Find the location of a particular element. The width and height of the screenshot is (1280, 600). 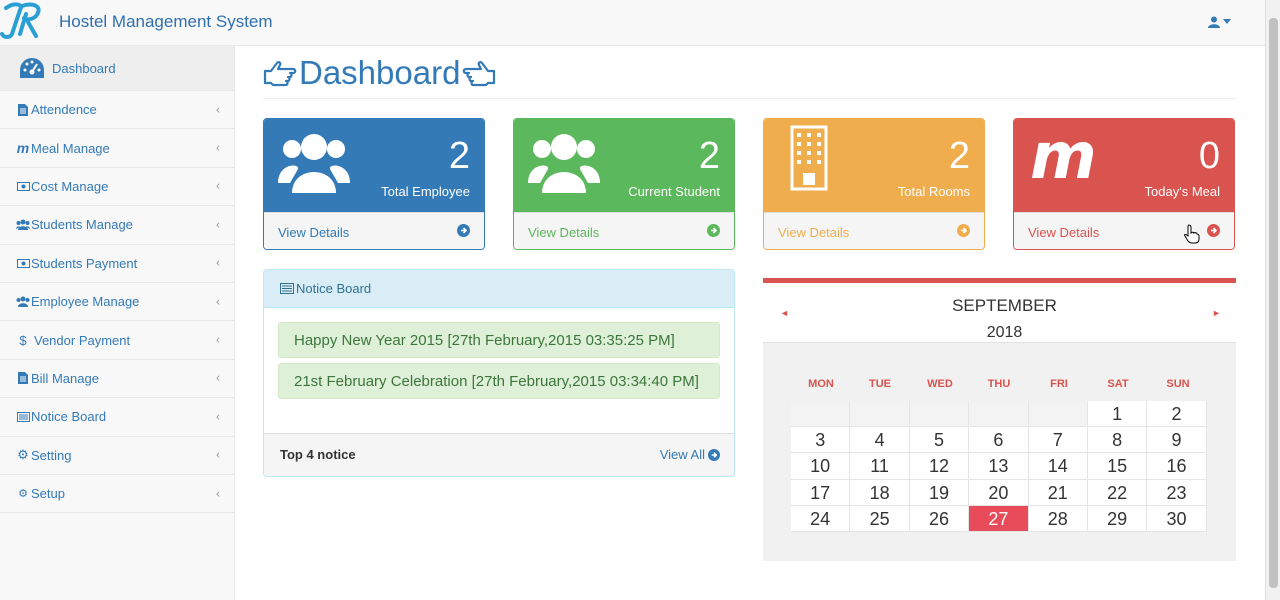

page-scrollbar is located at coordinates (1272, 300).